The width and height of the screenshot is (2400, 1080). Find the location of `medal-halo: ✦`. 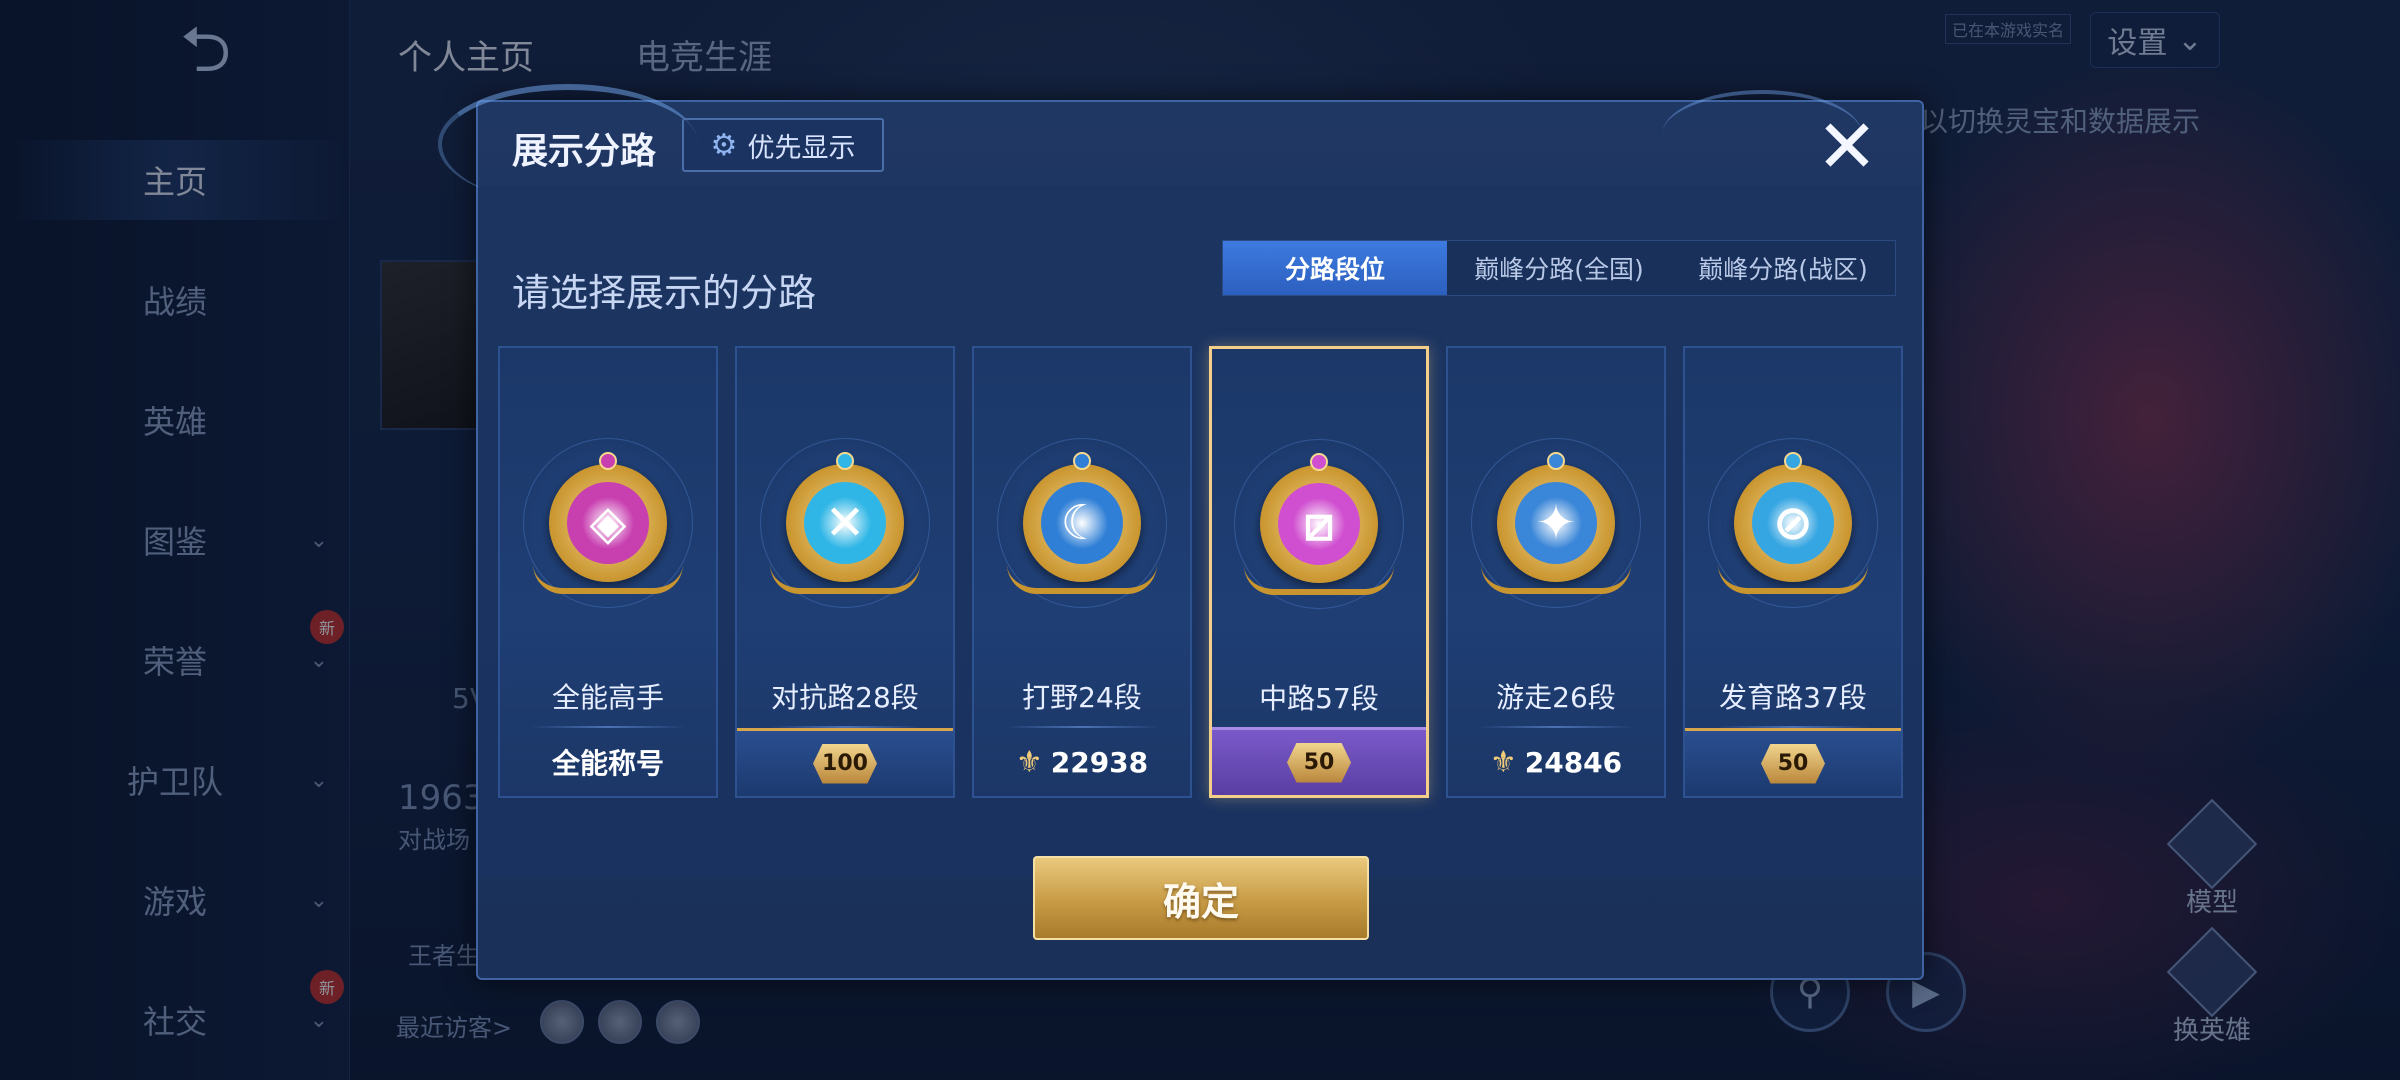

medal-halo: ✦ is located at coordinates (1556, 523).